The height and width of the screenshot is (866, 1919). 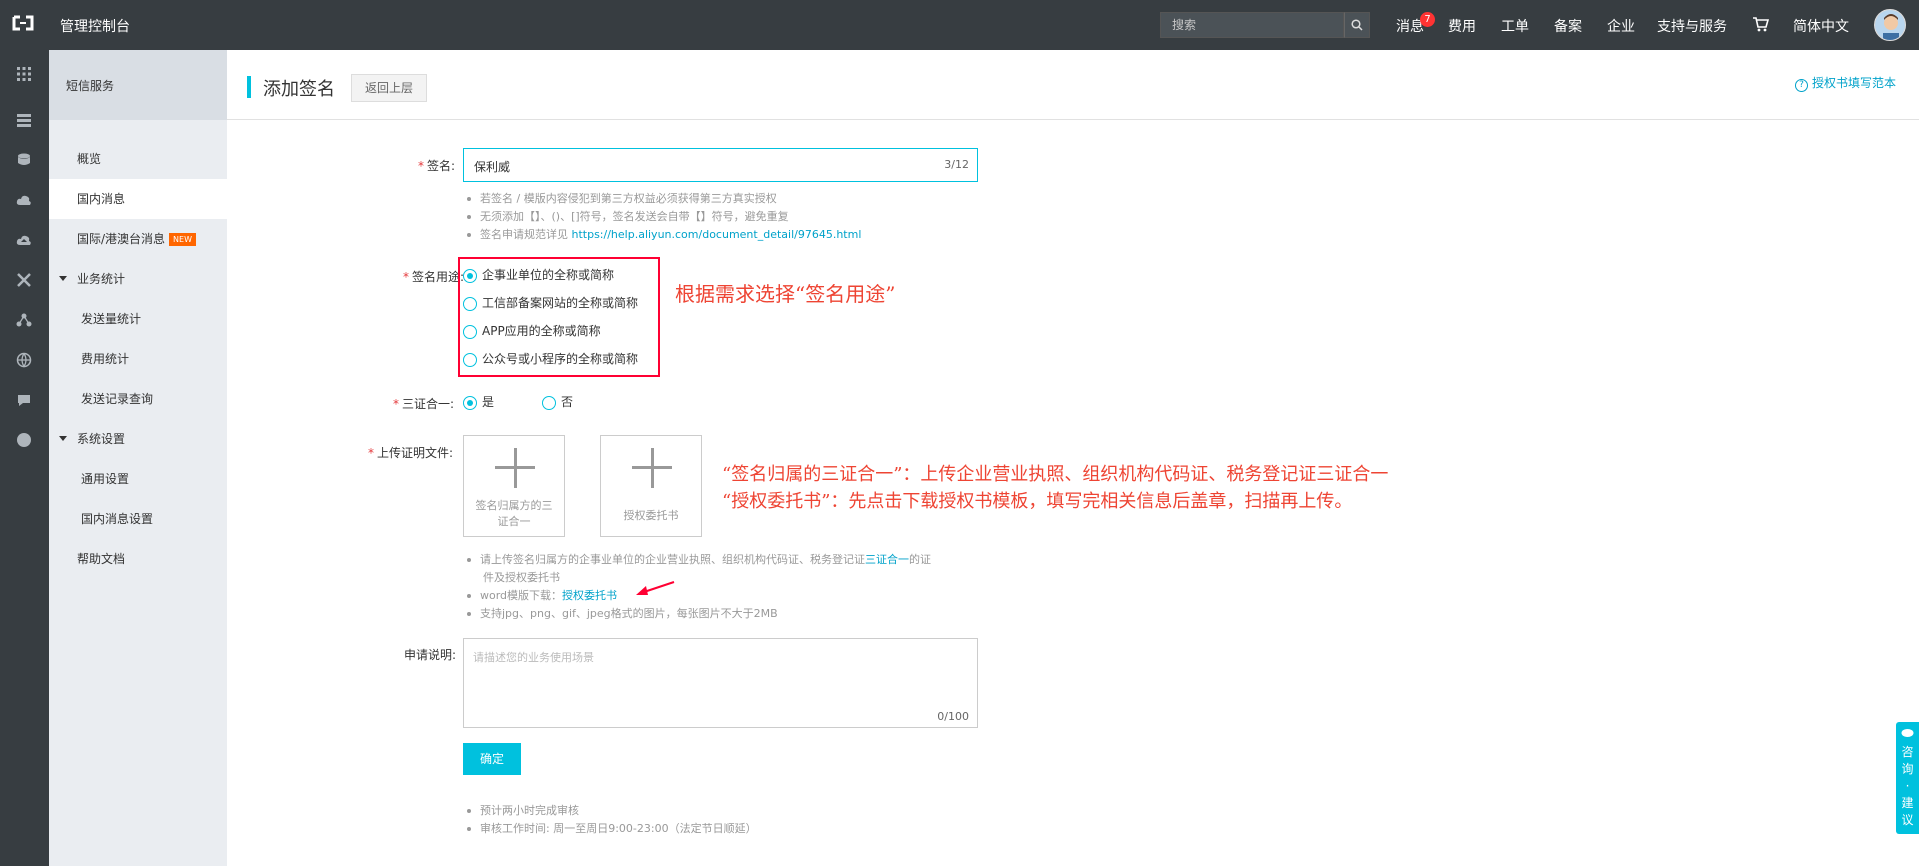 I want to click on usage-option-app: APP应用的全称或简称, so click(x=532, y=330).